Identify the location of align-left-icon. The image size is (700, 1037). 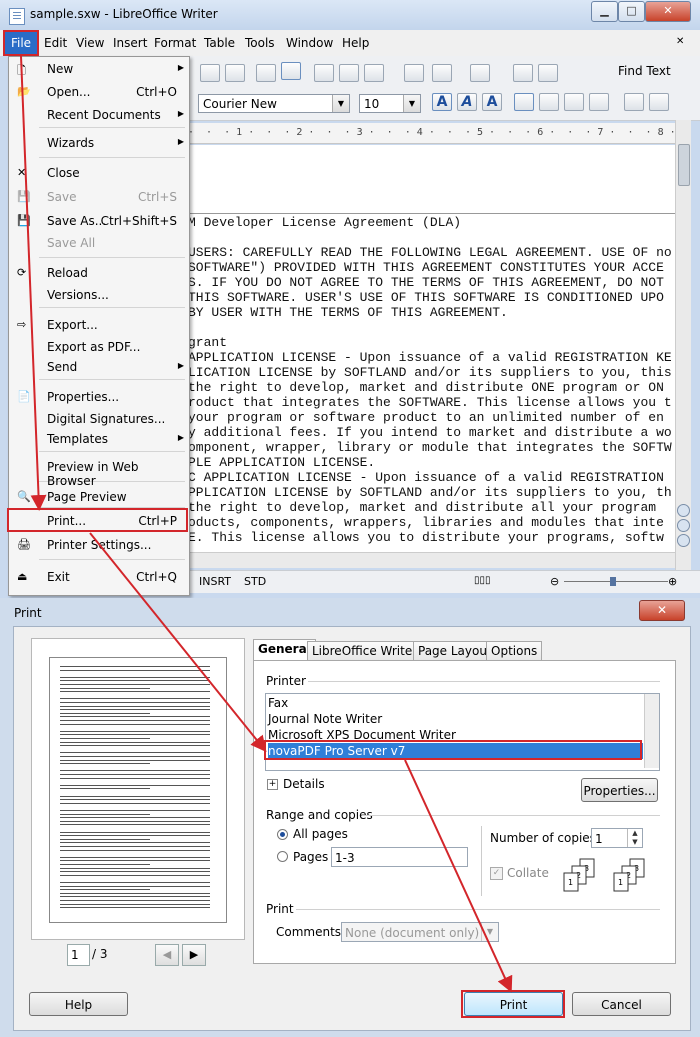
(524, 102).